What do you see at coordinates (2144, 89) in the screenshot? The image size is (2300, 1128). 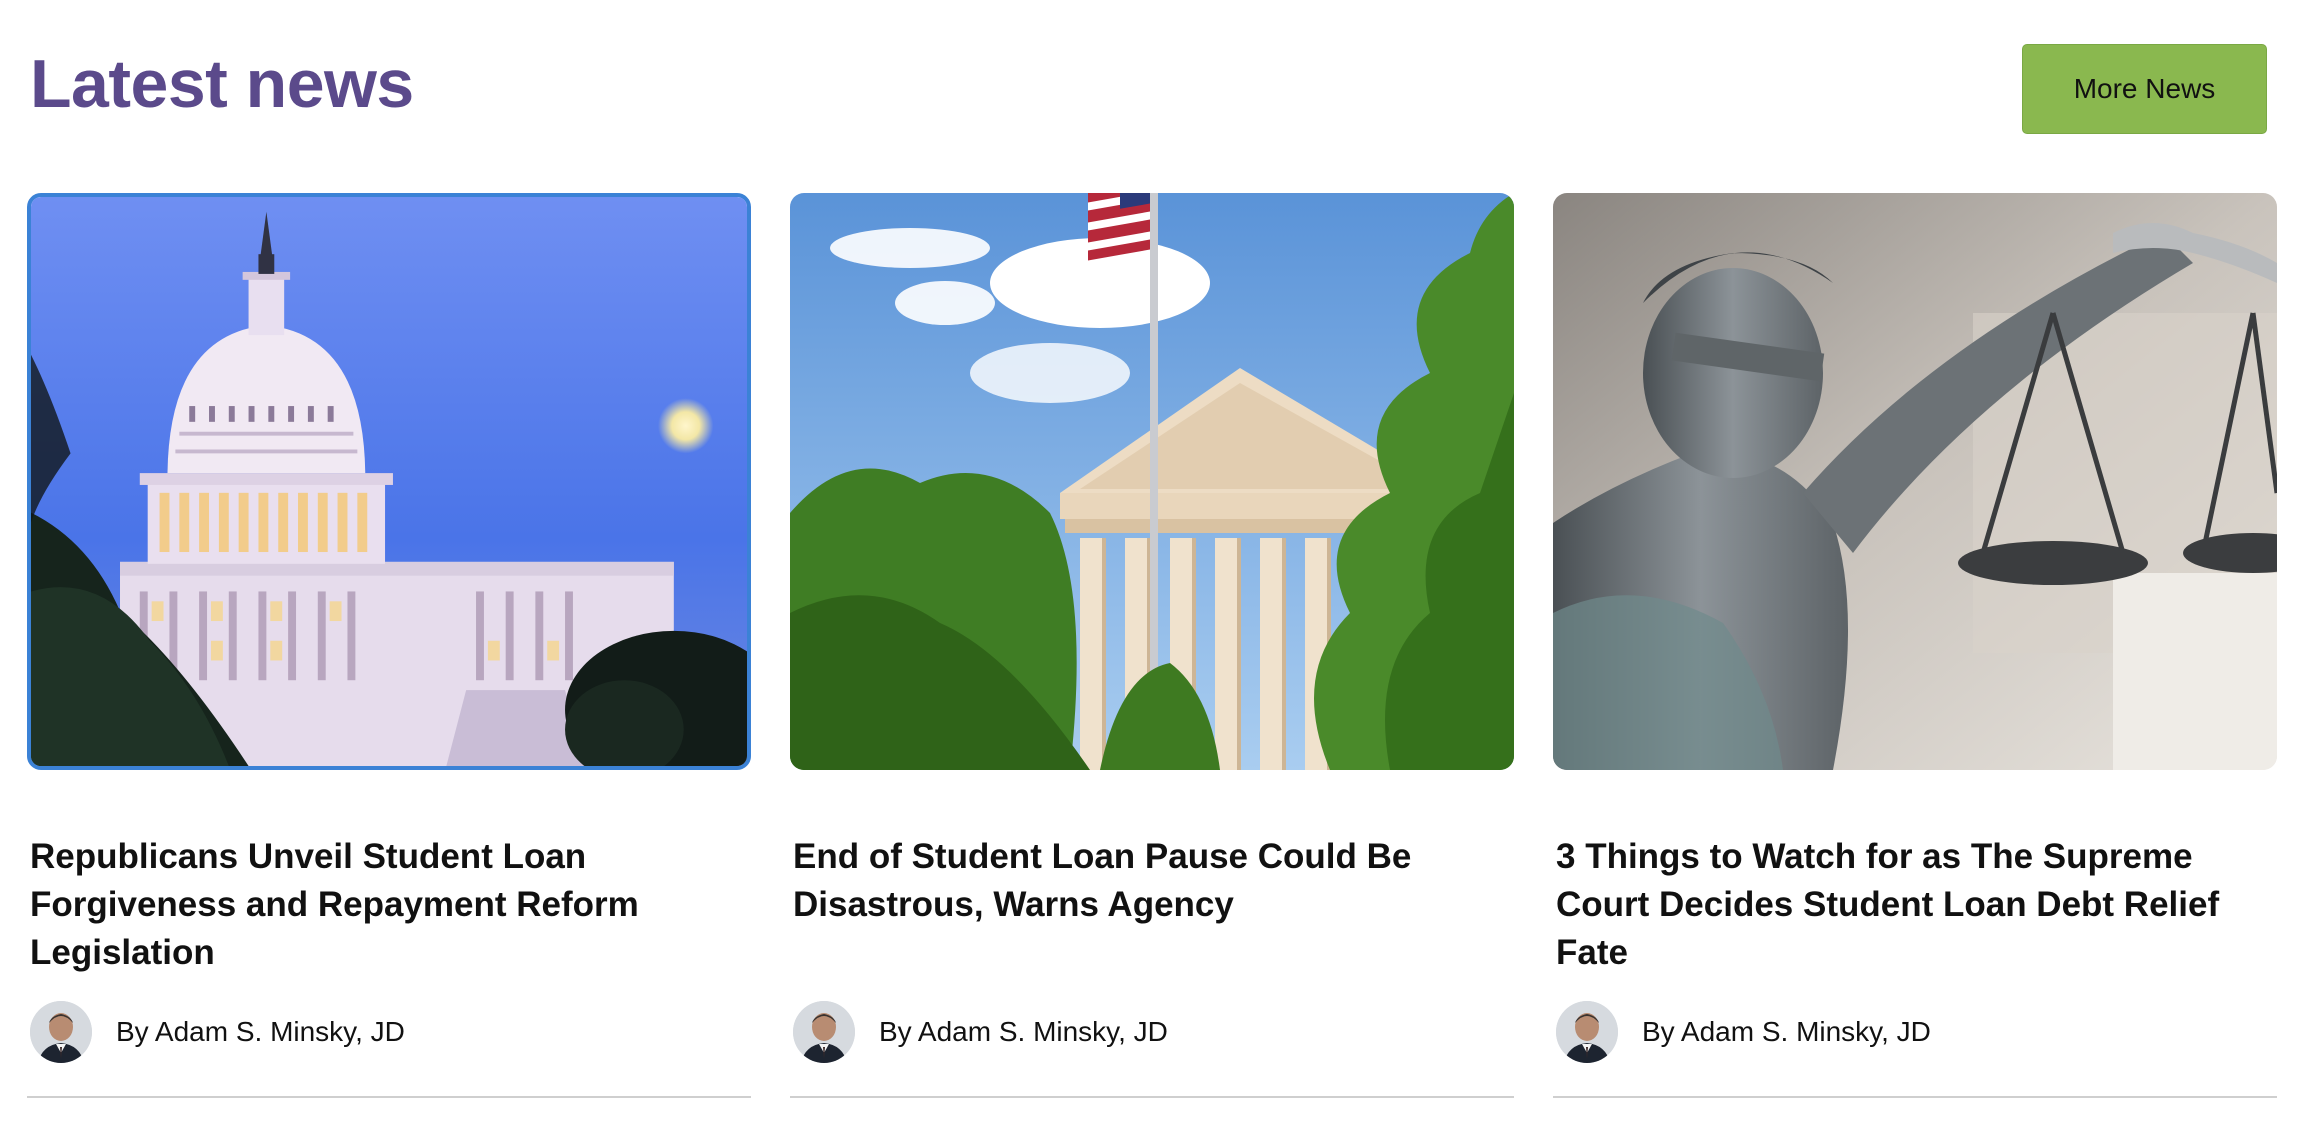 I see `more-news-button: More News` at bounding box center [2144, 89].